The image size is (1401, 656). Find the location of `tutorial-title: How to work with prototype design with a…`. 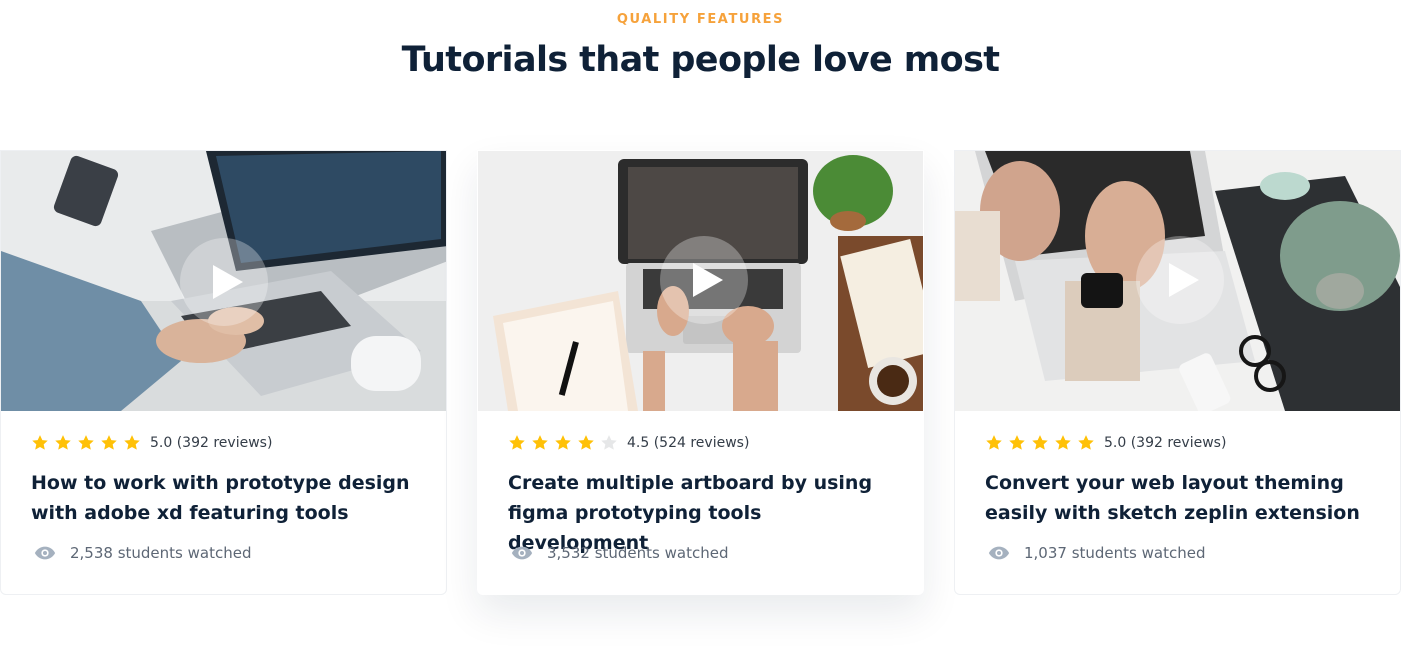

tutorial-title: How to work with prototype design with a… is located at coordinates (231, 498).